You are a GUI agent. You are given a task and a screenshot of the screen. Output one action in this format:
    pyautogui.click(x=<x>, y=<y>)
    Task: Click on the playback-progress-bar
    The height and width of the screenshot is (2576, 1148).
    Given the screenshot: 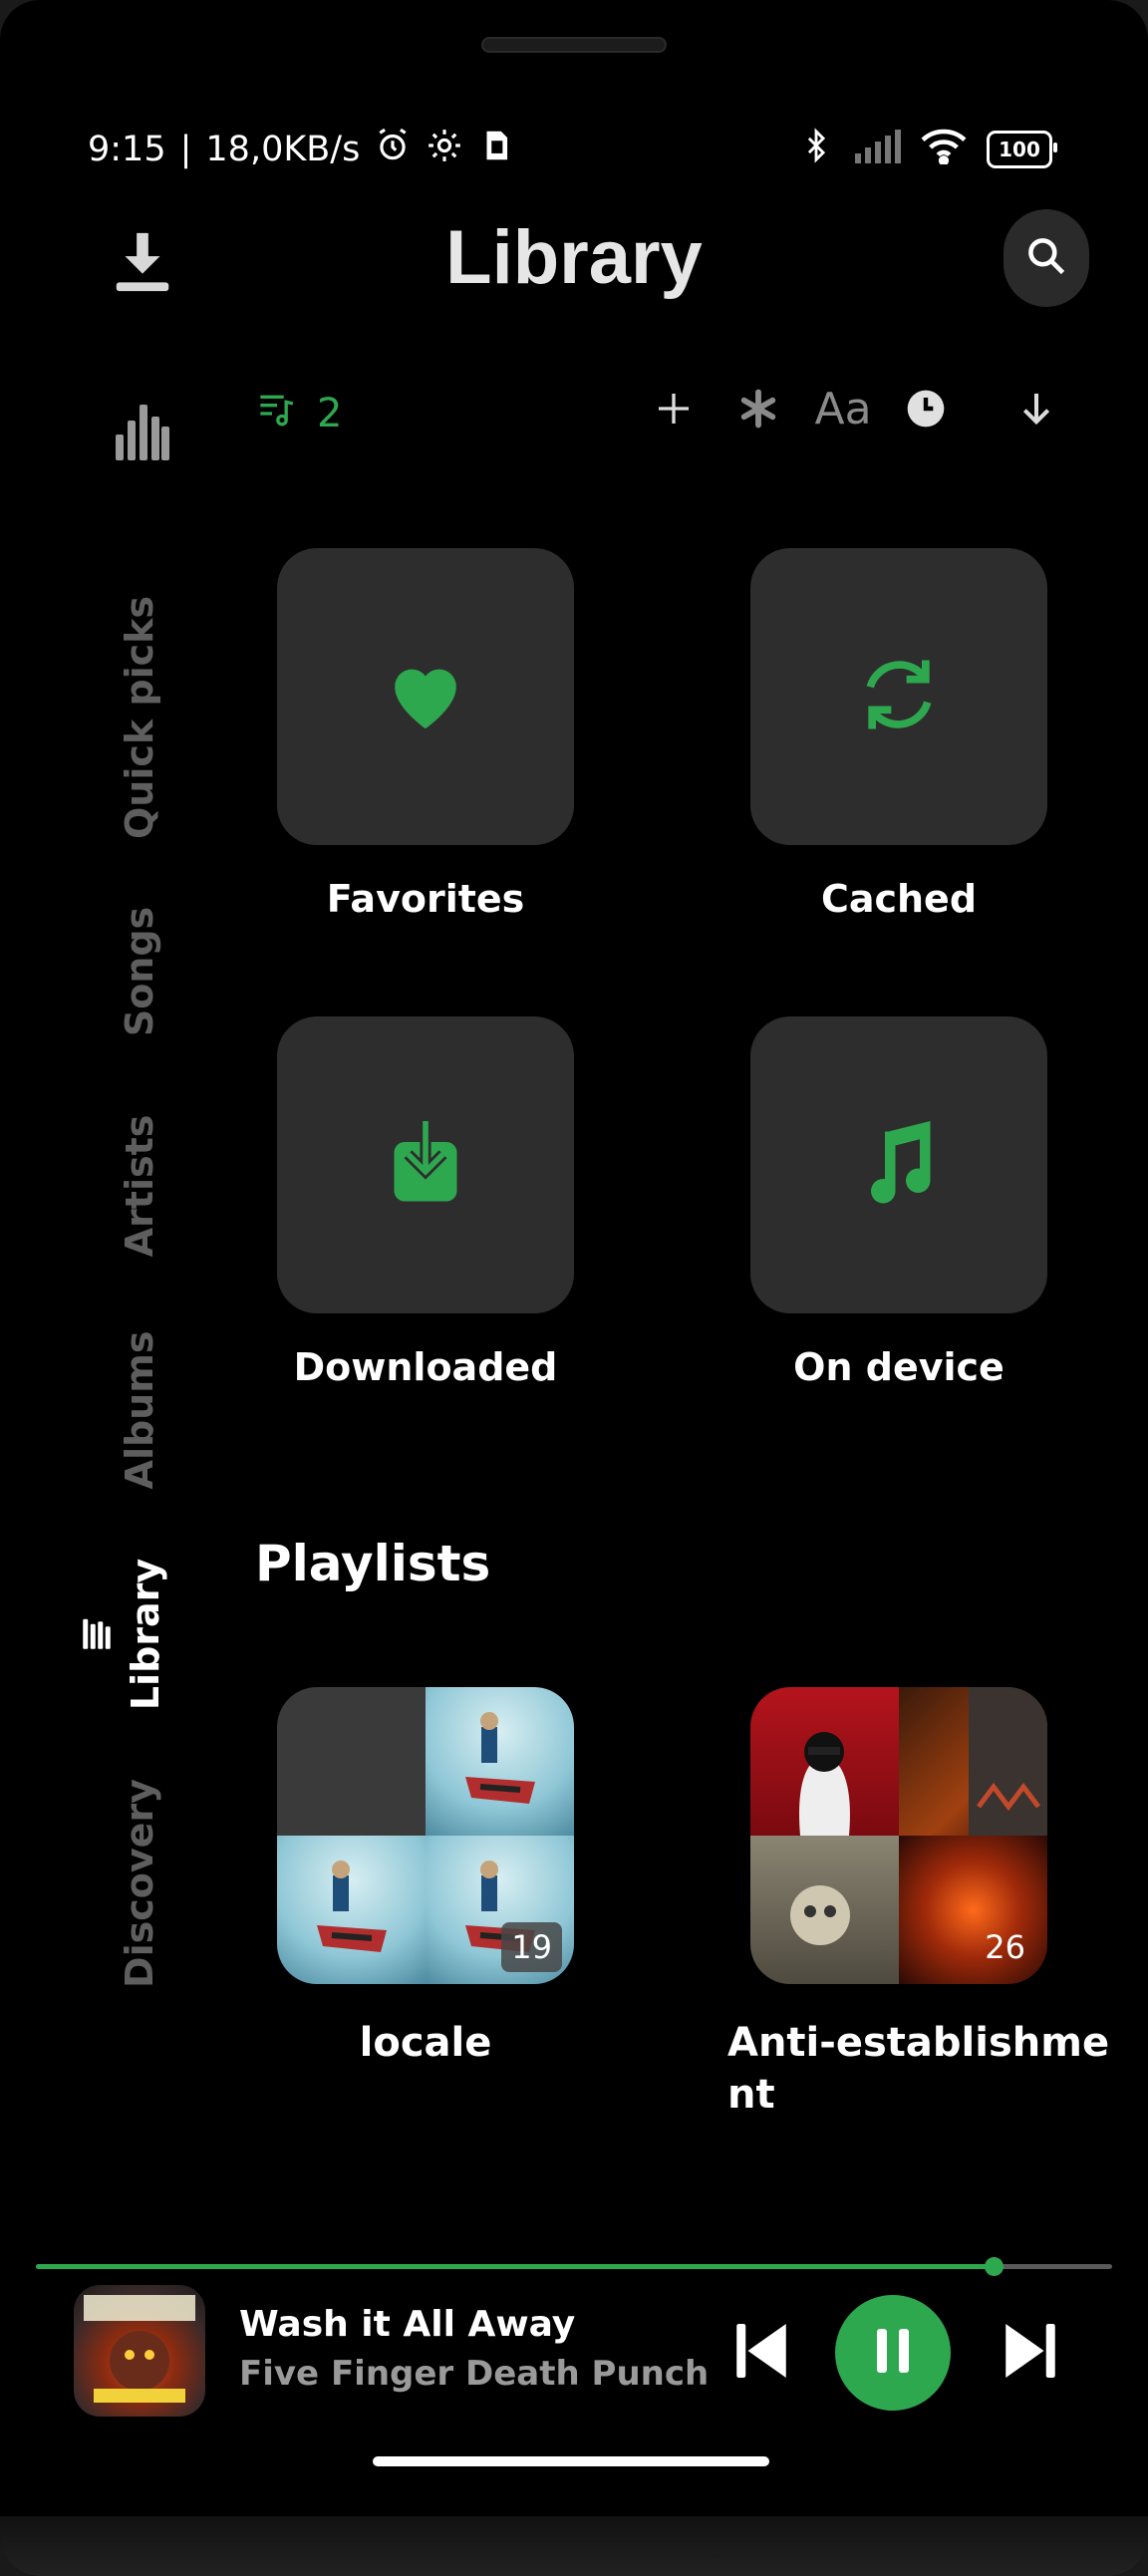 What is the action you would take?
    pyautogui.click(x=574, y=2266)
    